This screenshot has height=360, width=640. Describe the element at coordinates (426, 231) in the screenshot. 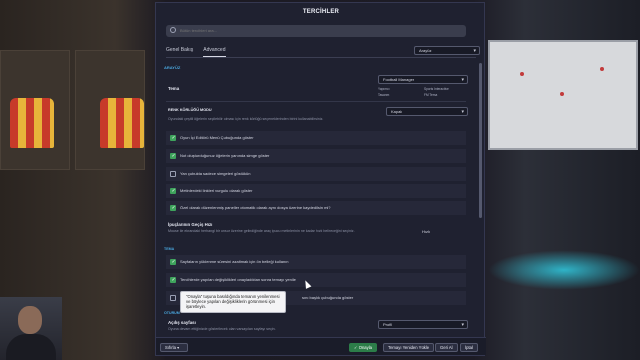

I see `transition-speed-value: Hızlı` at that location.